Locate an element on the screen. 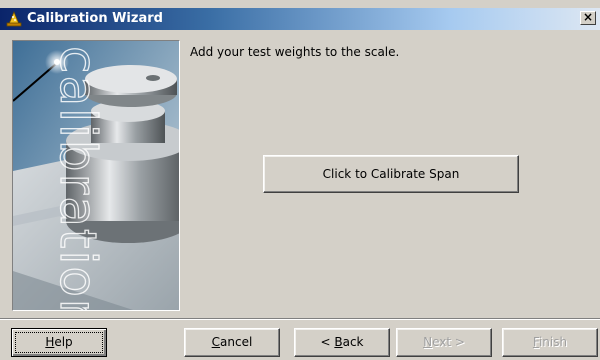 Image resolution: width=600 pixels, height=360 pixels. cancel-mnemonic: C is located at coordinates (216, 342).